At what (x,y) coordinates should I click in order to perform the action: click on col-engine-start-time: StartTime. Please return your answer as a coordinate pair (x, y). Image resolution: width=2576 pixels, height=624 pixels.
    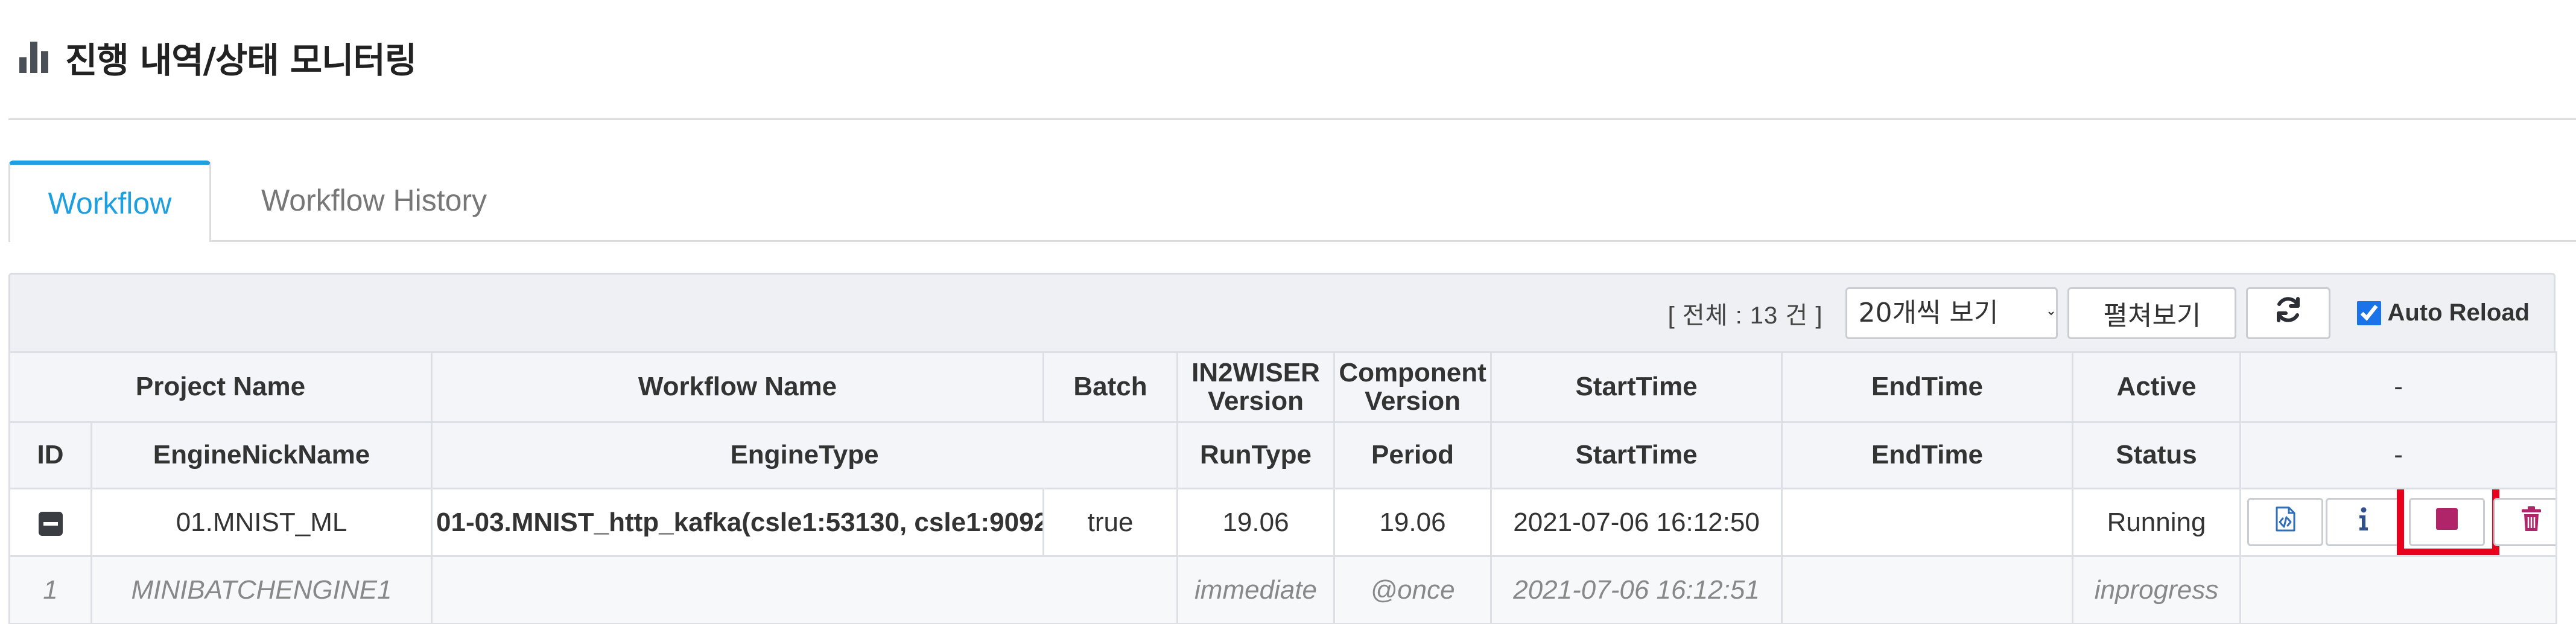
    Looking at the image, I should click on (1636, 455).